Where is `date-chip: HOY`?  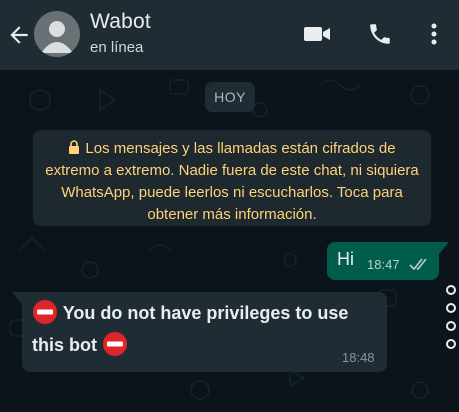 date-chip: HOY is located at coordinates (230, 97).